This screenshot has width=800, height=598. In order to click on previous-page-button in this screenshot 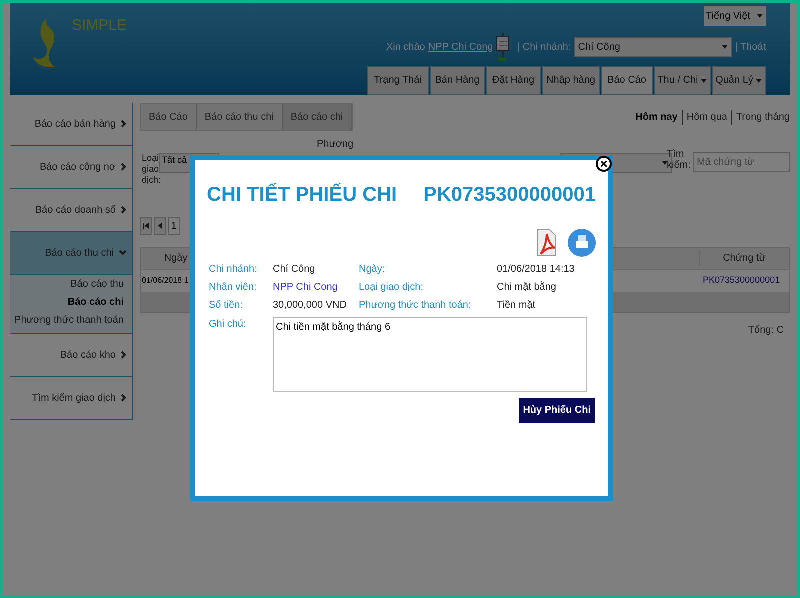, I will do `click(160, 226)`.